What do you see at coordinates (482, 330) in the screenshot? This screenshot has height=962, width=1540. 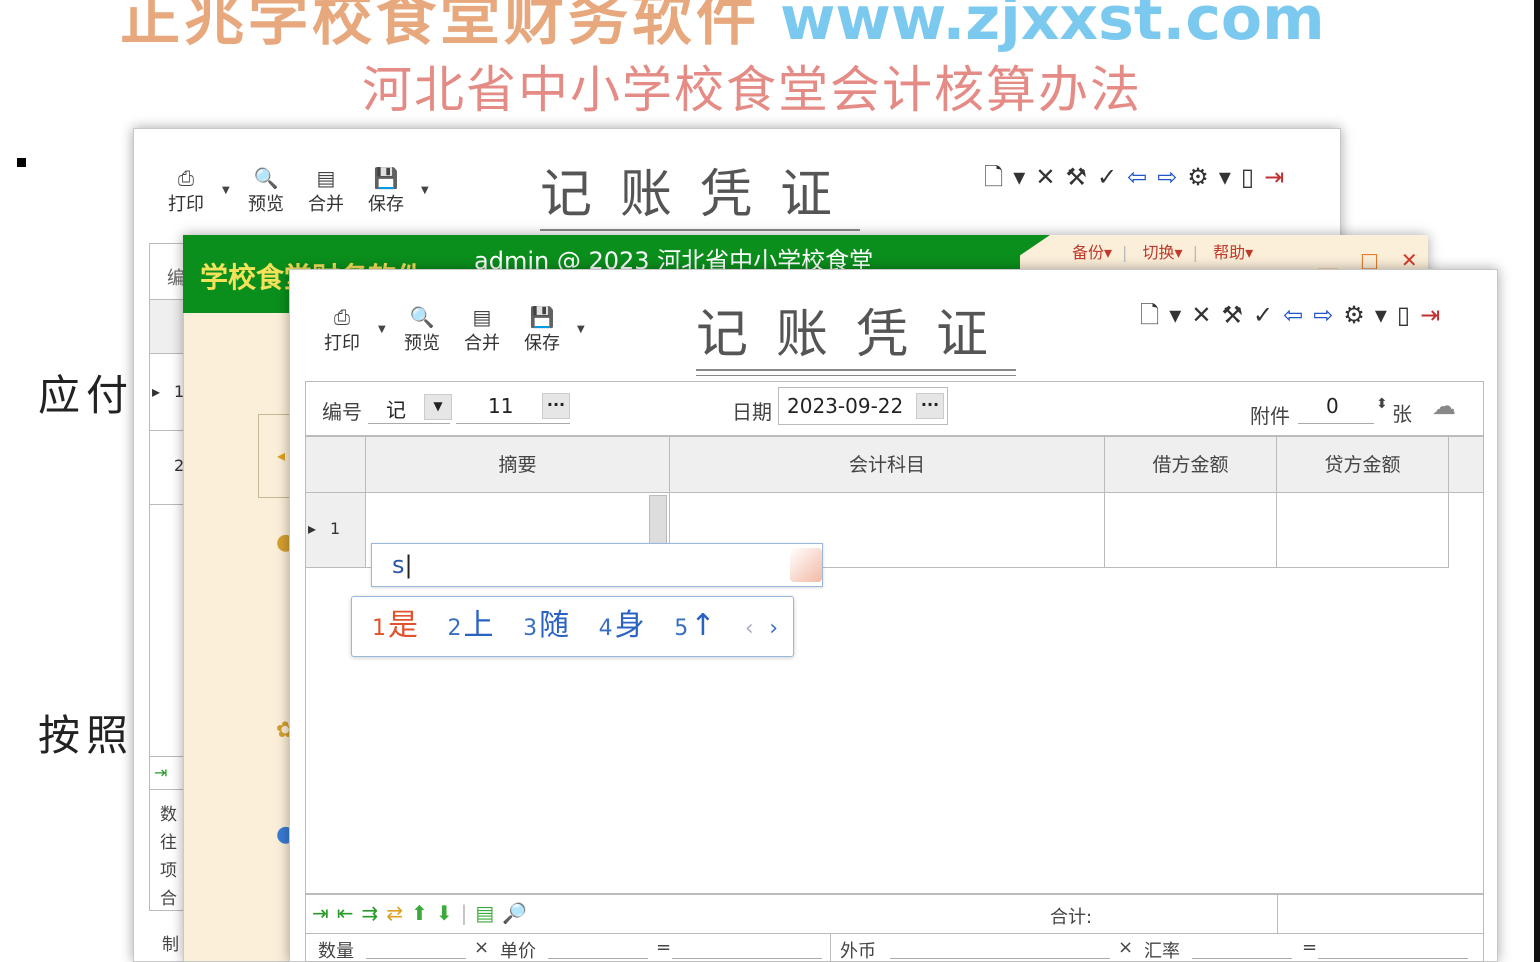 I see `merge-button: ▤ 合并` at bounding box center [482, 330].